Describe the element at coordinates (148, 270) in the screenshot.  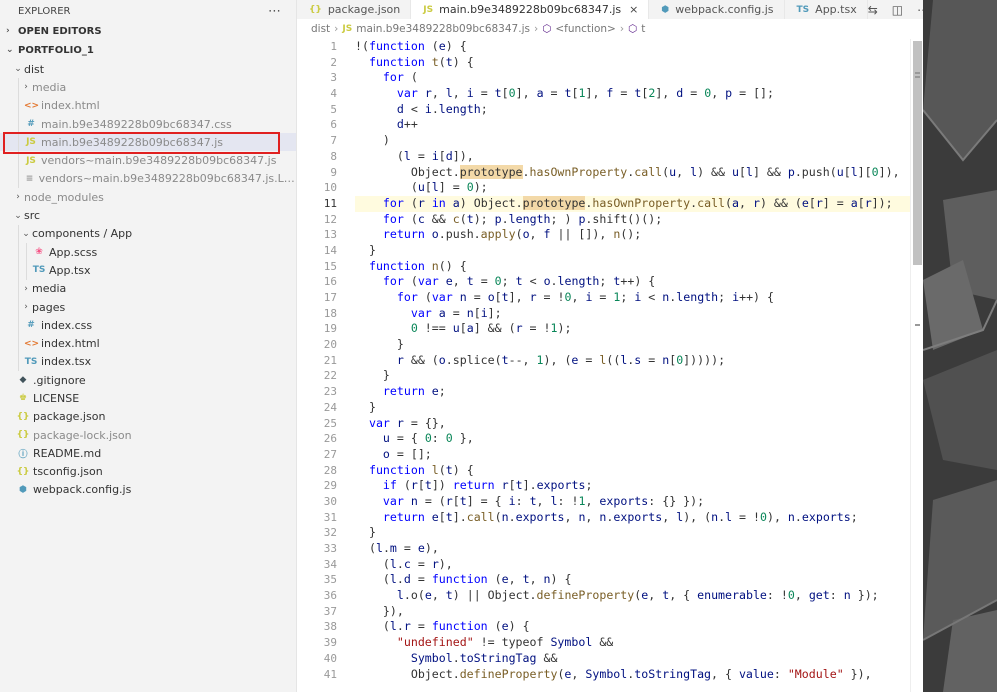
I see `tree-item: TS App.tsx` at that location.